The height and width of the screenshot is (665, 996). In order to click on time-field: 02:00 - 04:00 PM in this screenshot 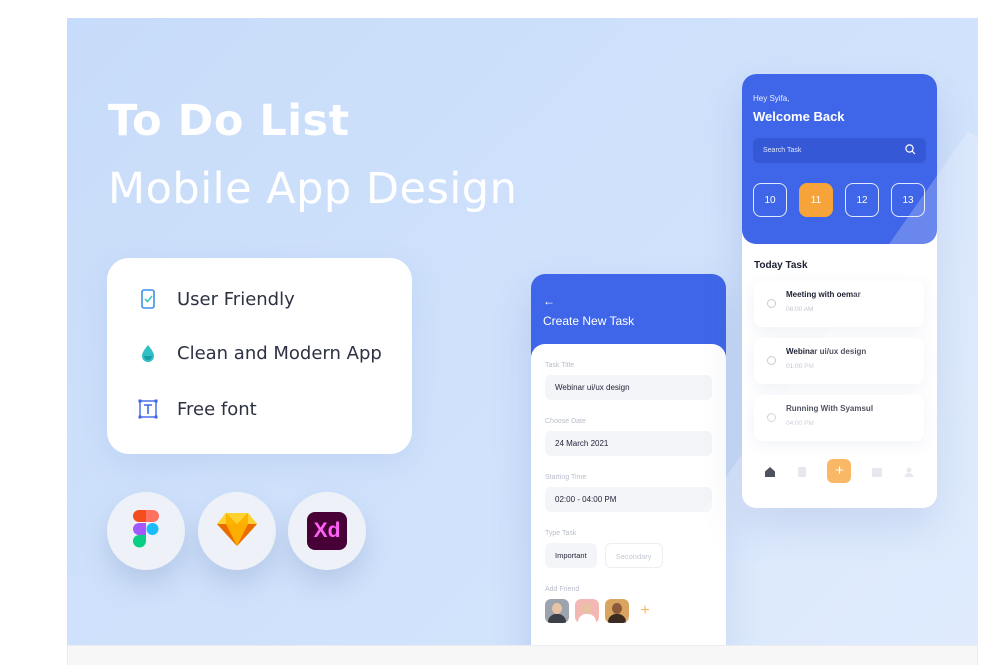, I will do `click(628, 499)`.